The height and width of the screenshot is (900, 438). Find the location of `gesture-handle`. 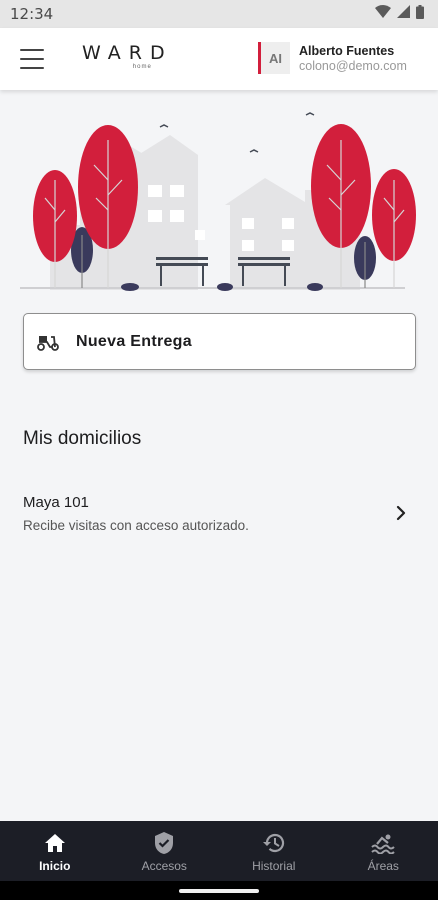

gesture-handle is located at coordinates (219, 891).